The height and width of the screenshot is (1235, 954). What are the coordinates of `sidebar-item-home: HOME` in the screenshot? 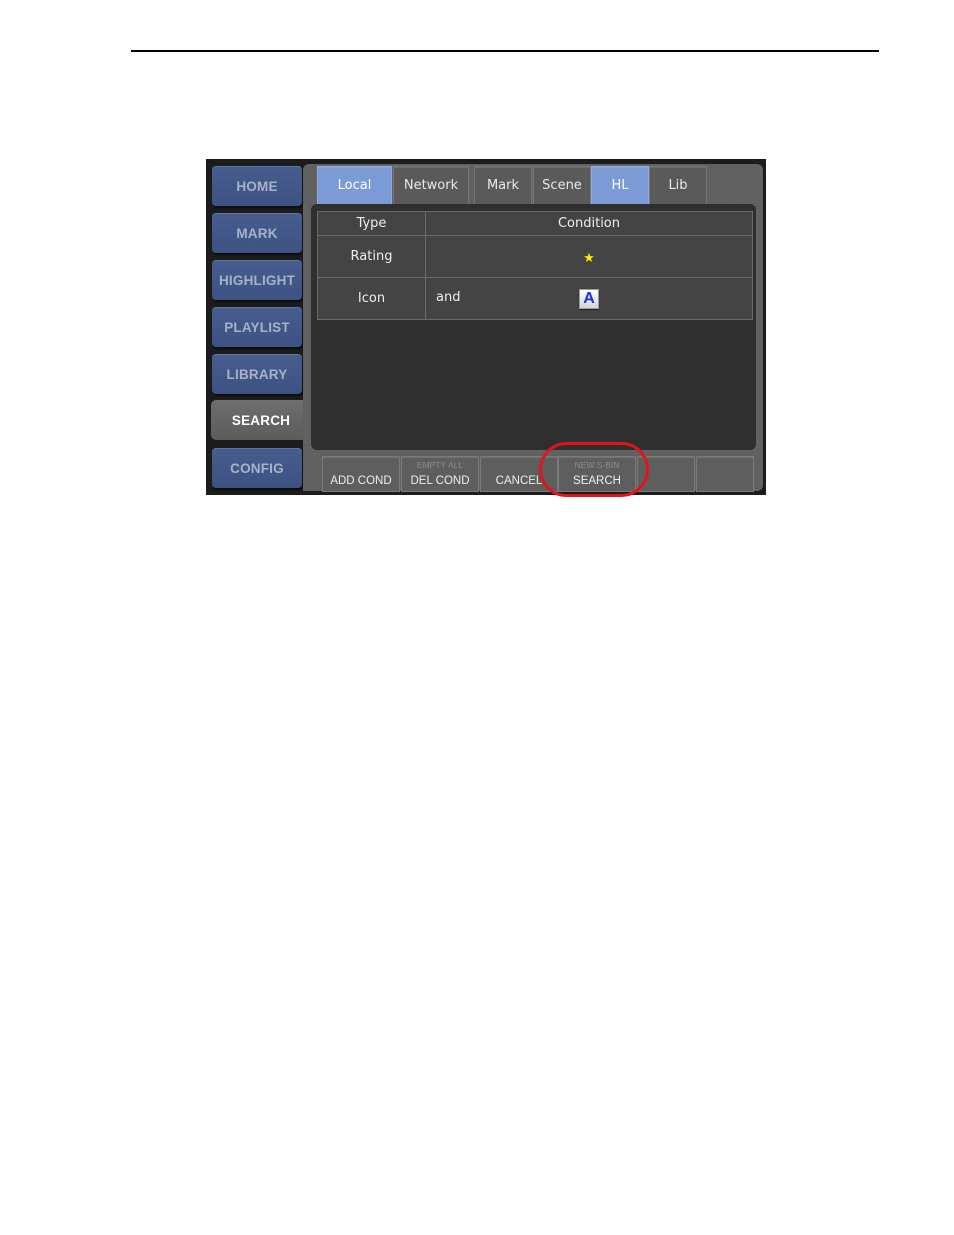 It's located at (257, 186).